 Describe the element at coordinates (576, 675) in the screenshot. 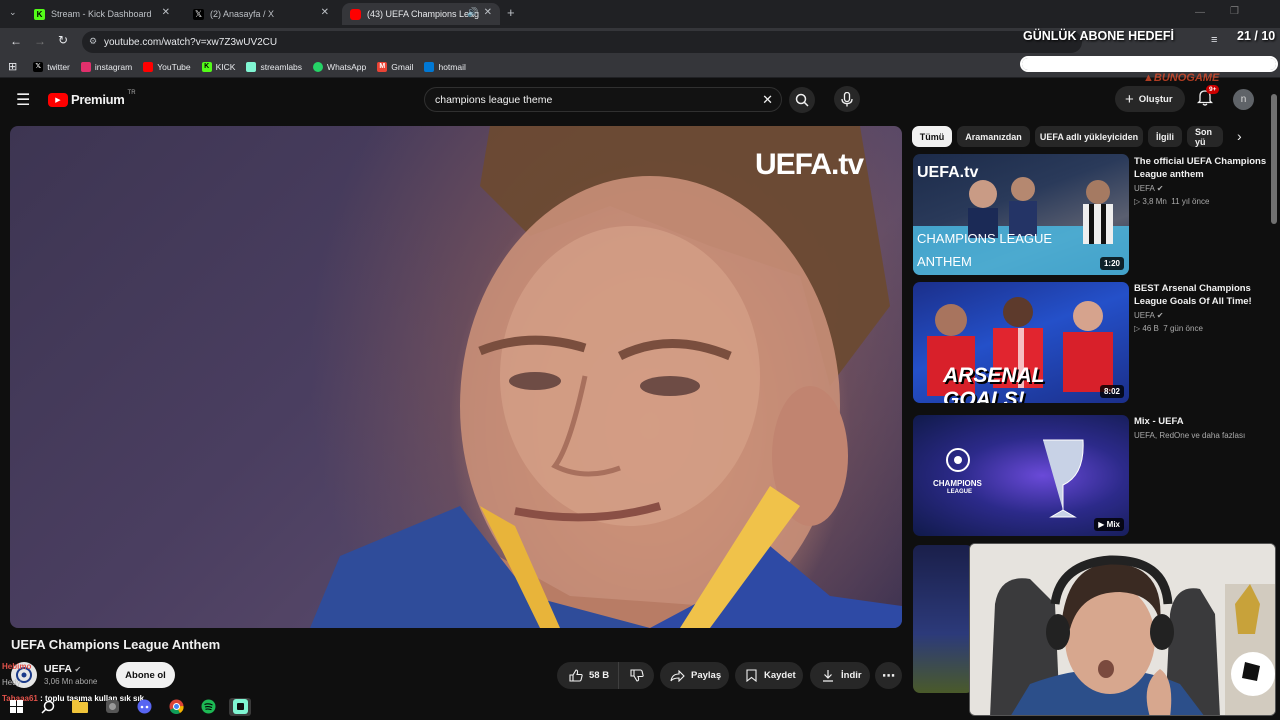

I see `thumbs-up-icon` at that location.